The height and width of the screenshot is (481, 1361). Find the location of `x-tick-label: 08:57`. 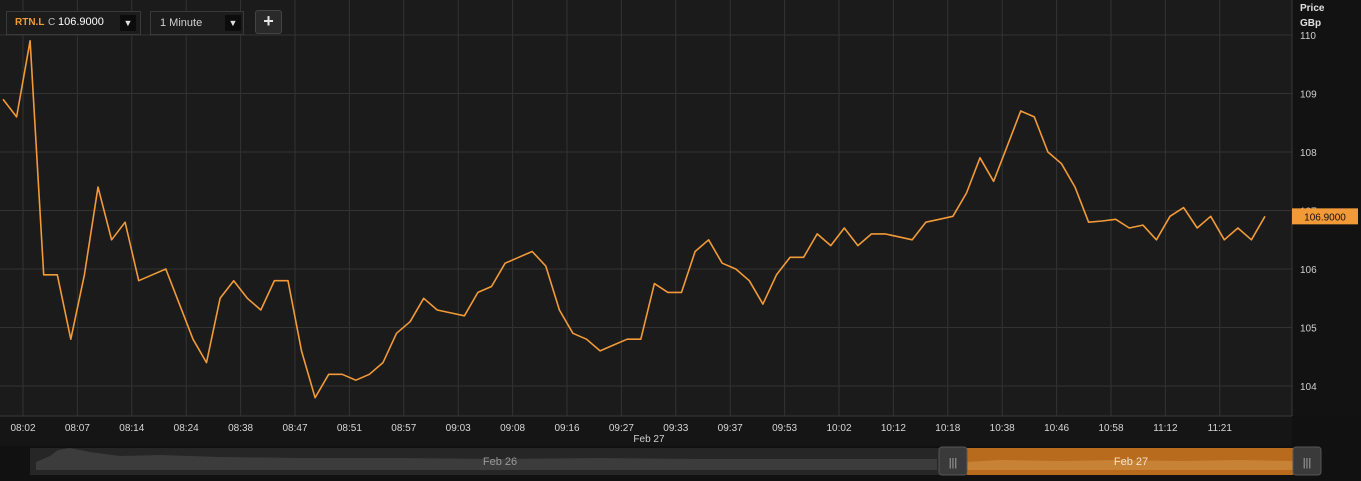

x-tick-label: 08:57 is located at coordinates (403, 428).